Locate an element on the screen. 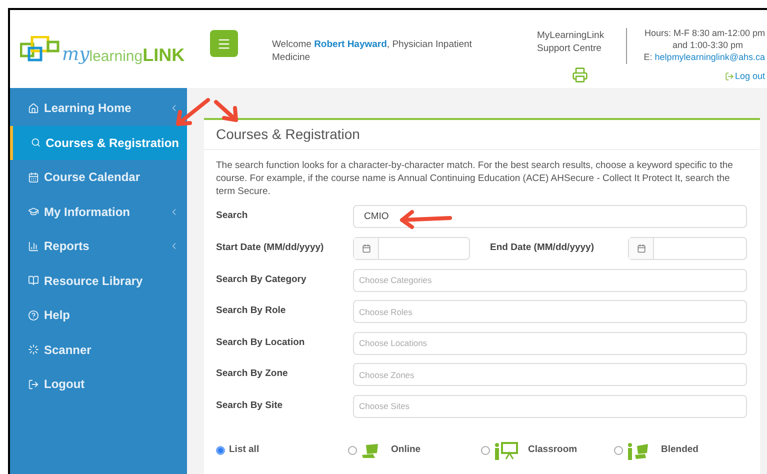 The height and width of the screenshot is (474, 767). menu-toggle-button is located at coordinates (224, 43).